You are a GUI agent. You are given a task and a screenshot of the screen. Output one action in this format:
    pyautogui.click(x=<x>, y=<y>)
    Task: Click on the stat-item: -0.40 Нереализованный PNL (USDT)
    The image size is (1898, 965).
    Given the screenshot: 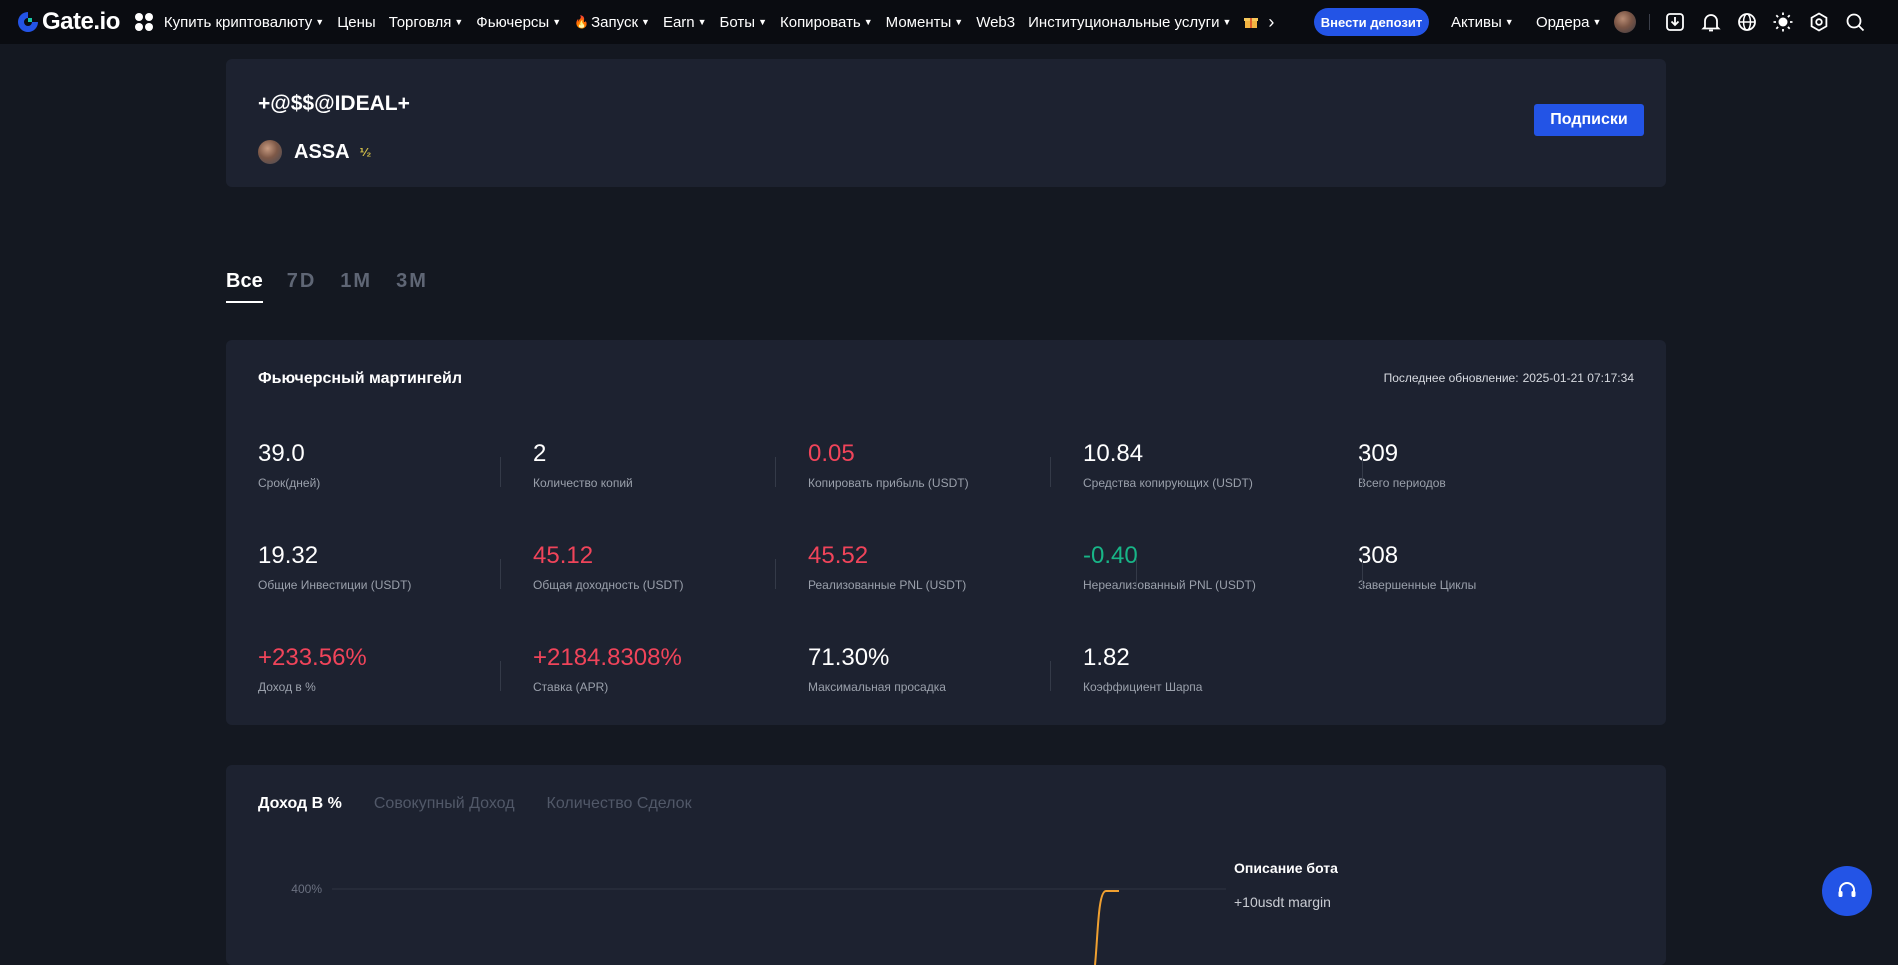 What is the action you would take?
    pyautogui.click(x=1220, y=577)
    